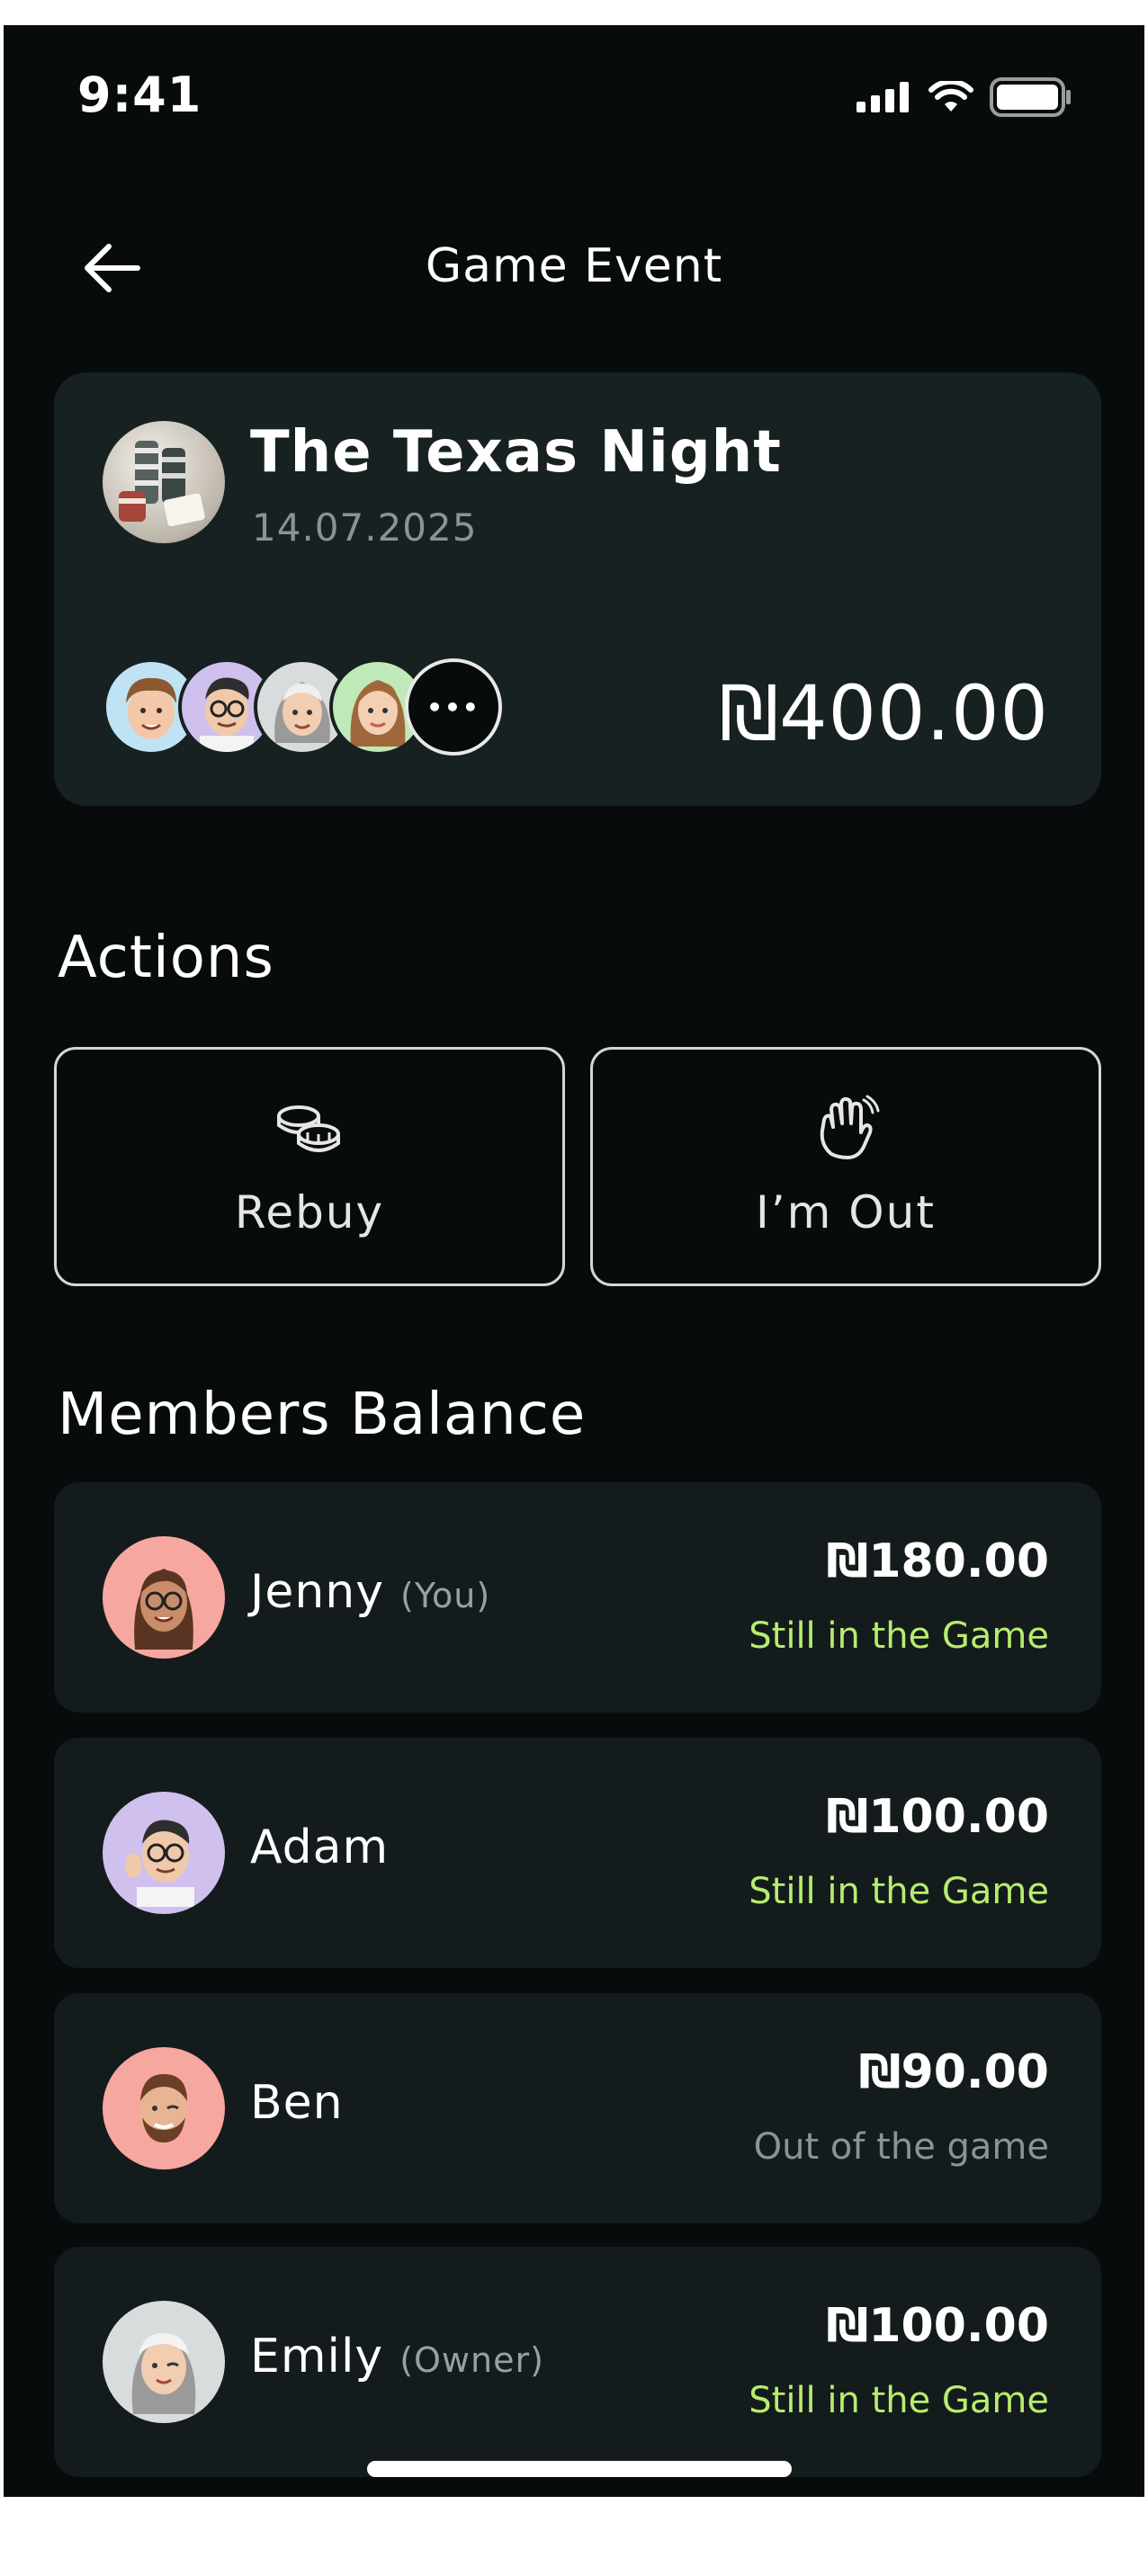  What do you see at coordinates (365, 527) in the screenshot?
I see `event-date: 14.07.2025` at bounding box center [365, 527].